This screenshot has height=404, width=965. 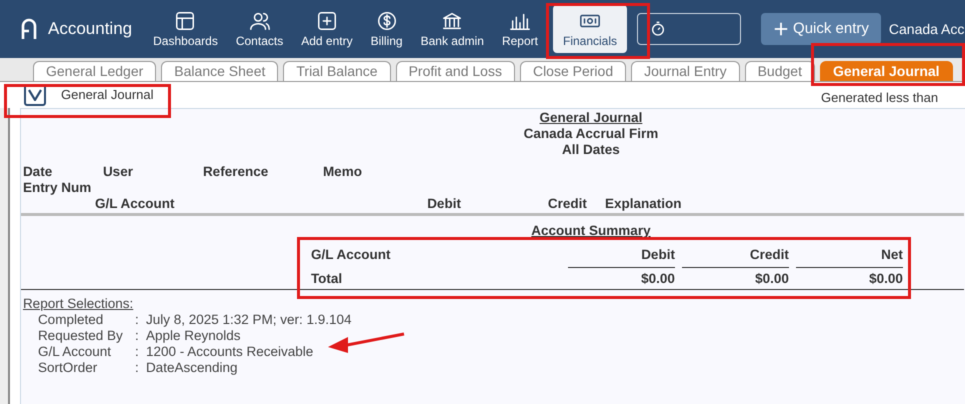 I want to click on selections-title: Report Selections:, so click(x=78, y=303).